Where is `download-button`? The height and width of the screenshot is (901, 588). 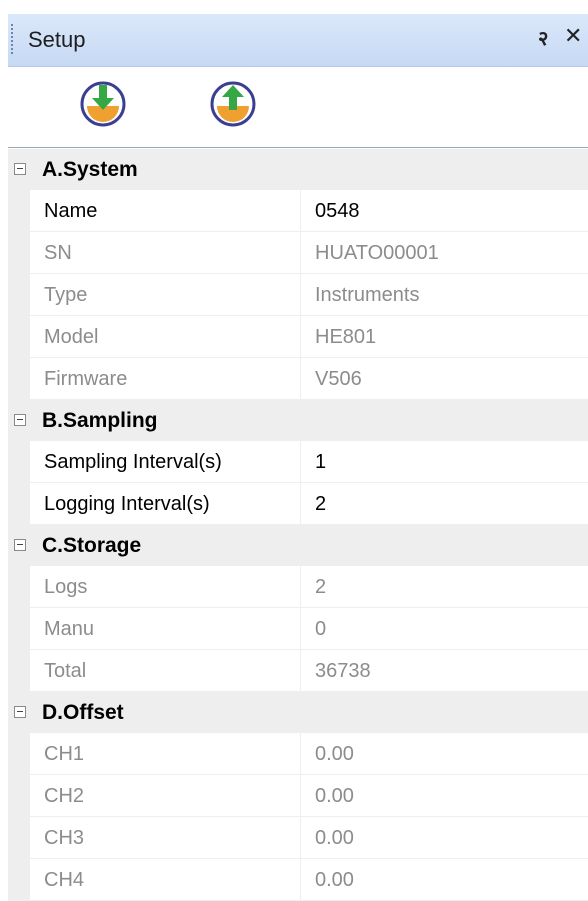
download-button is located at coordinates (103, 104).